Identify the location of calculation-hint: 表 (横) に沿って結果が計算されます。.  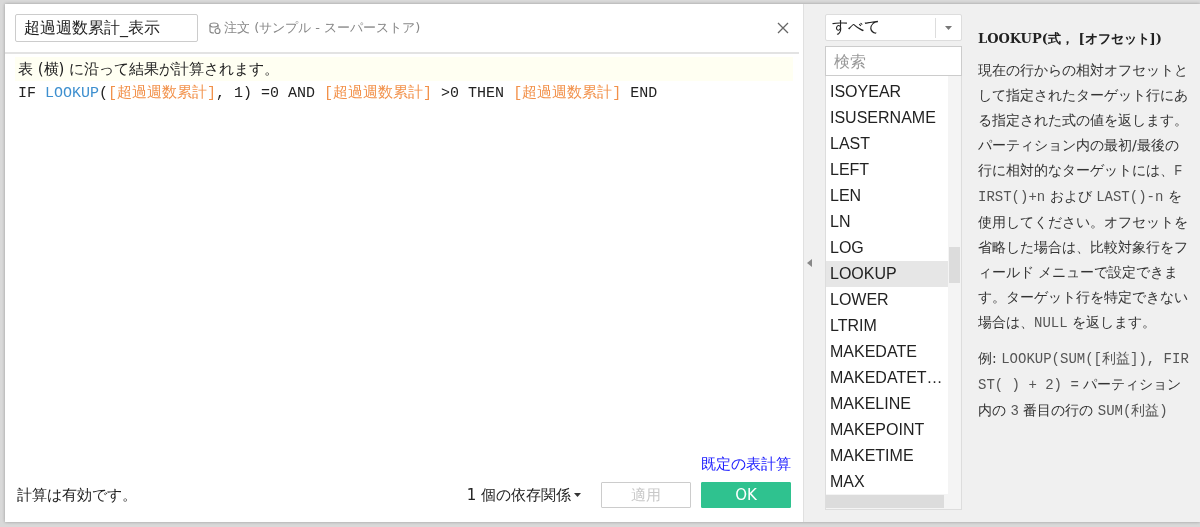
(149, 69).